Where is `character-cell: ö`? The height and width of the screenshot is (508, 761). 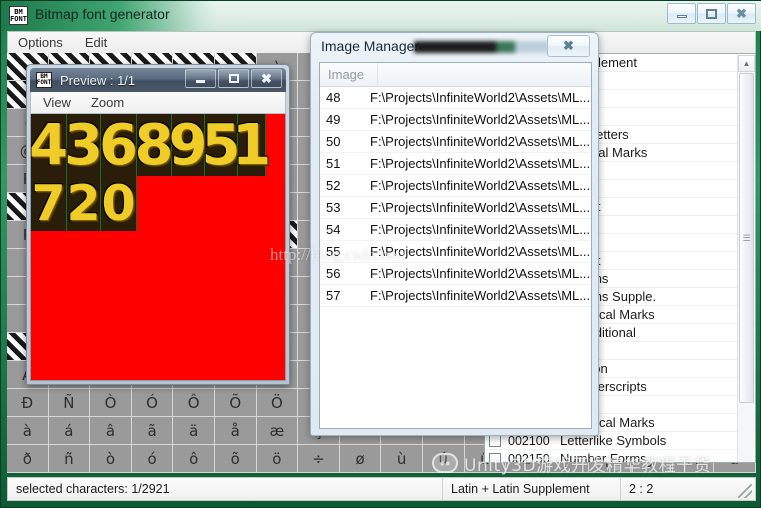 character-cell: ö is located at coordinates (277, 459).